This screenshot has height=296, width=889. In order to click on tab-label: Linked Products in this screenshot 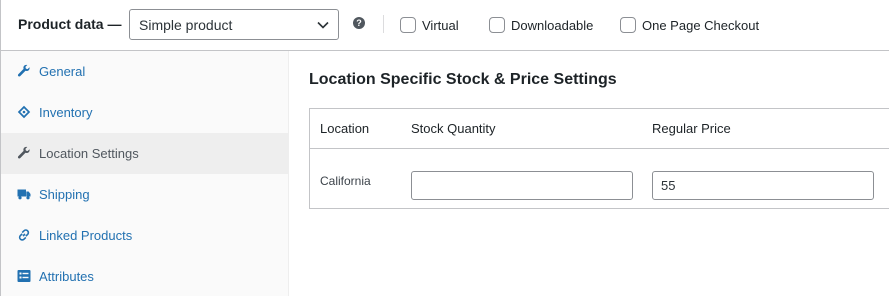, I will do `click(86, 235)`.